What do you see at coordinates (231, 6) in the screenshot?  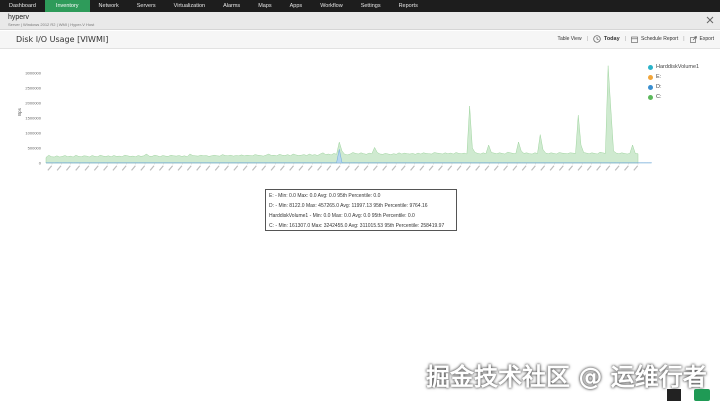 I see `nav-item-alarms: Alarms` at bounding box center [231, 6].